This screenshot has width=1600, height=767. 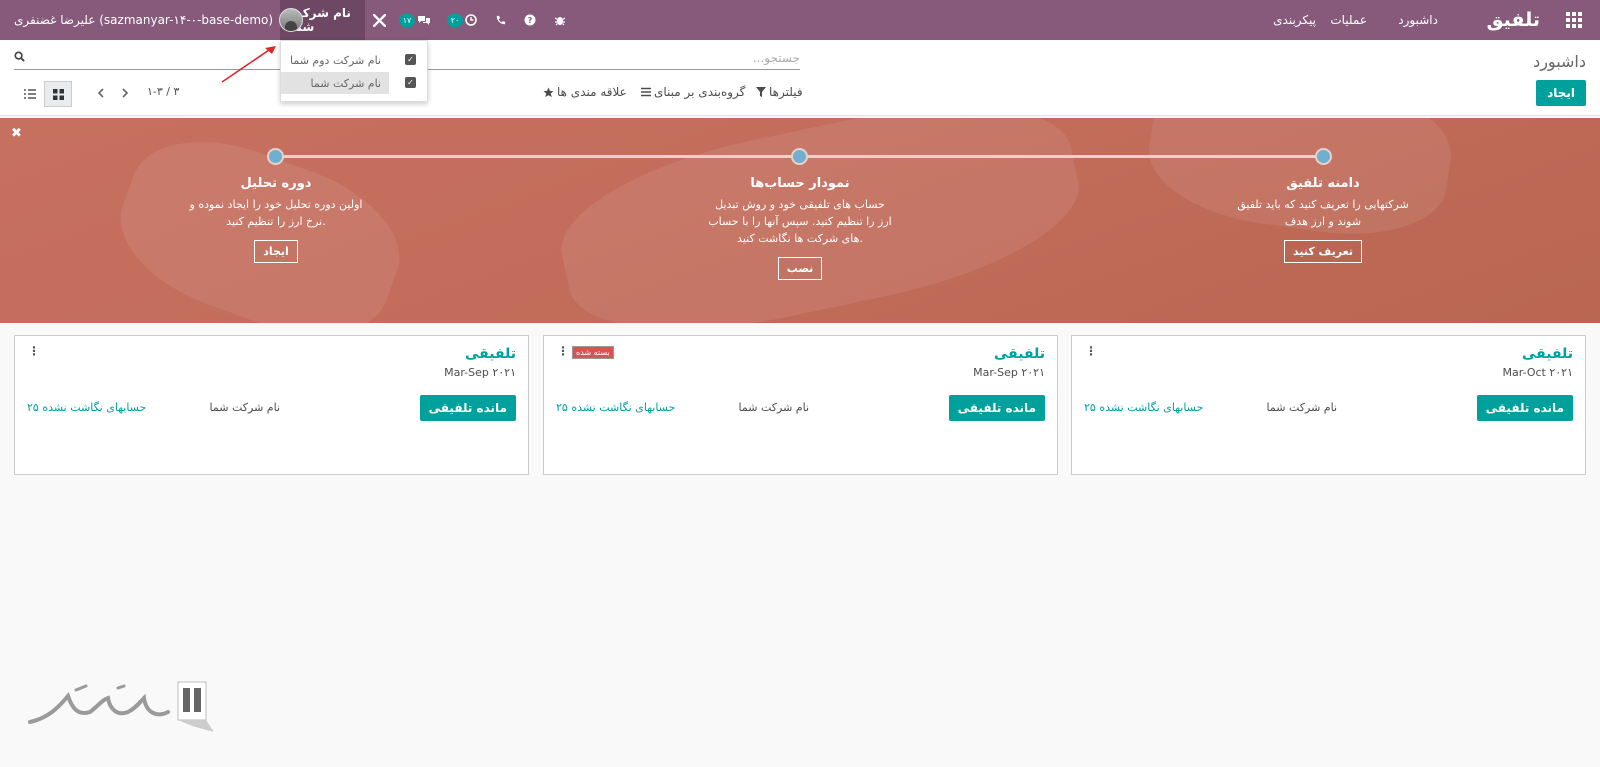 What do you see at coordinates (19, 56) in the screenshot?
I see `search-icon` at bounding box center [19, 56].